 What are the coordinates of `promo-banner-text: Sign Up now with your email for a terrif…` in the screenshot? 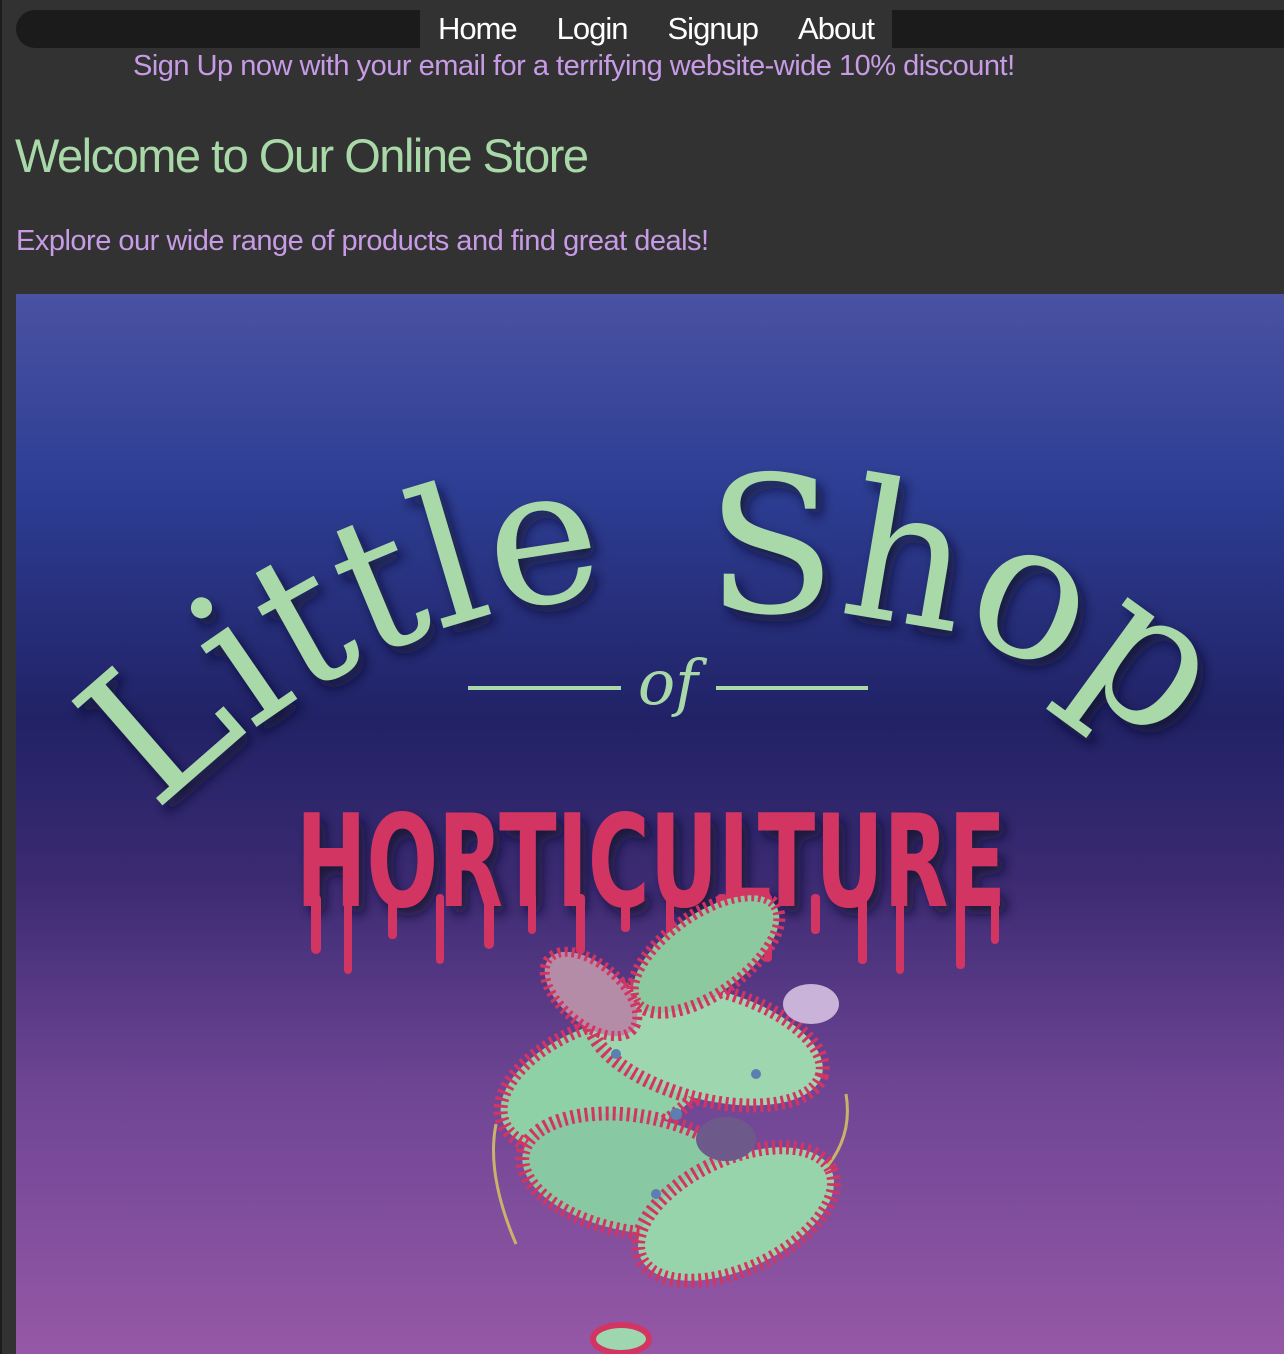 It's located at (574, 66).